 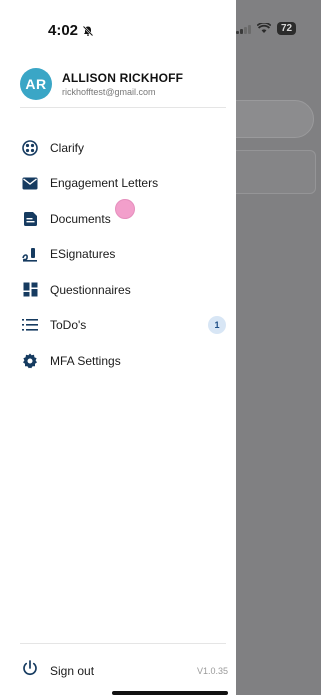 What do you see at coordinates (212, 670) in the screenshot?
I see `app-version: V1.0.35` at bounding box center [212, 670].